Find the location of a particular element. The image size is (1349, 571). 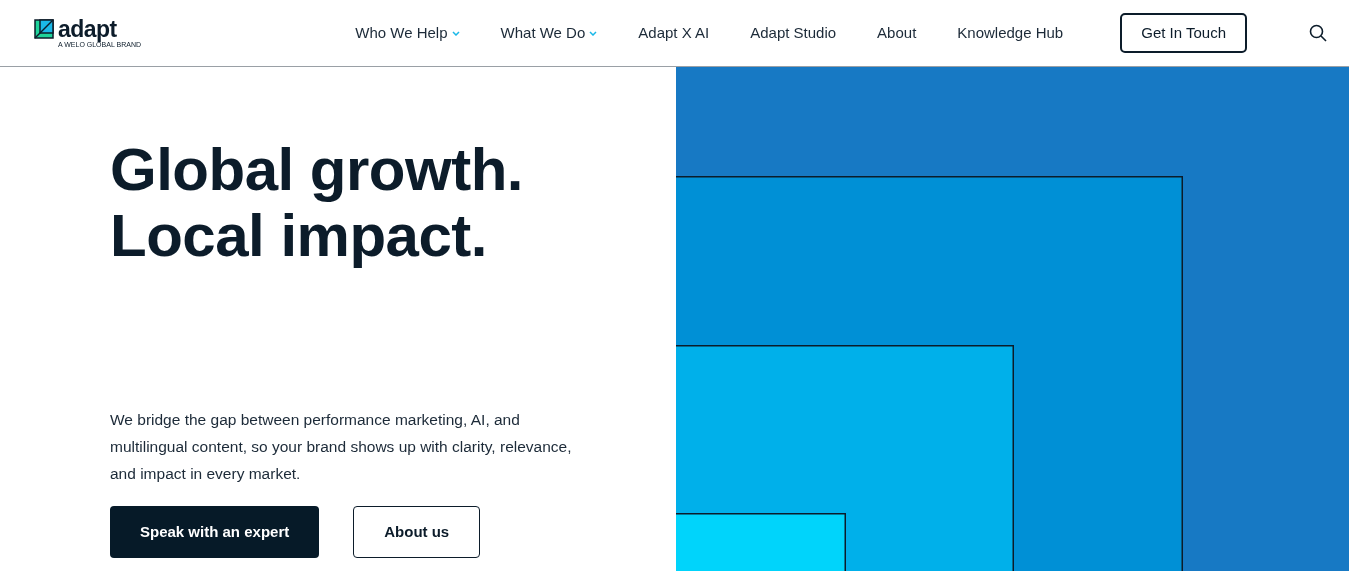

nav-link: Who We Help is located at coordinates (407, 33).